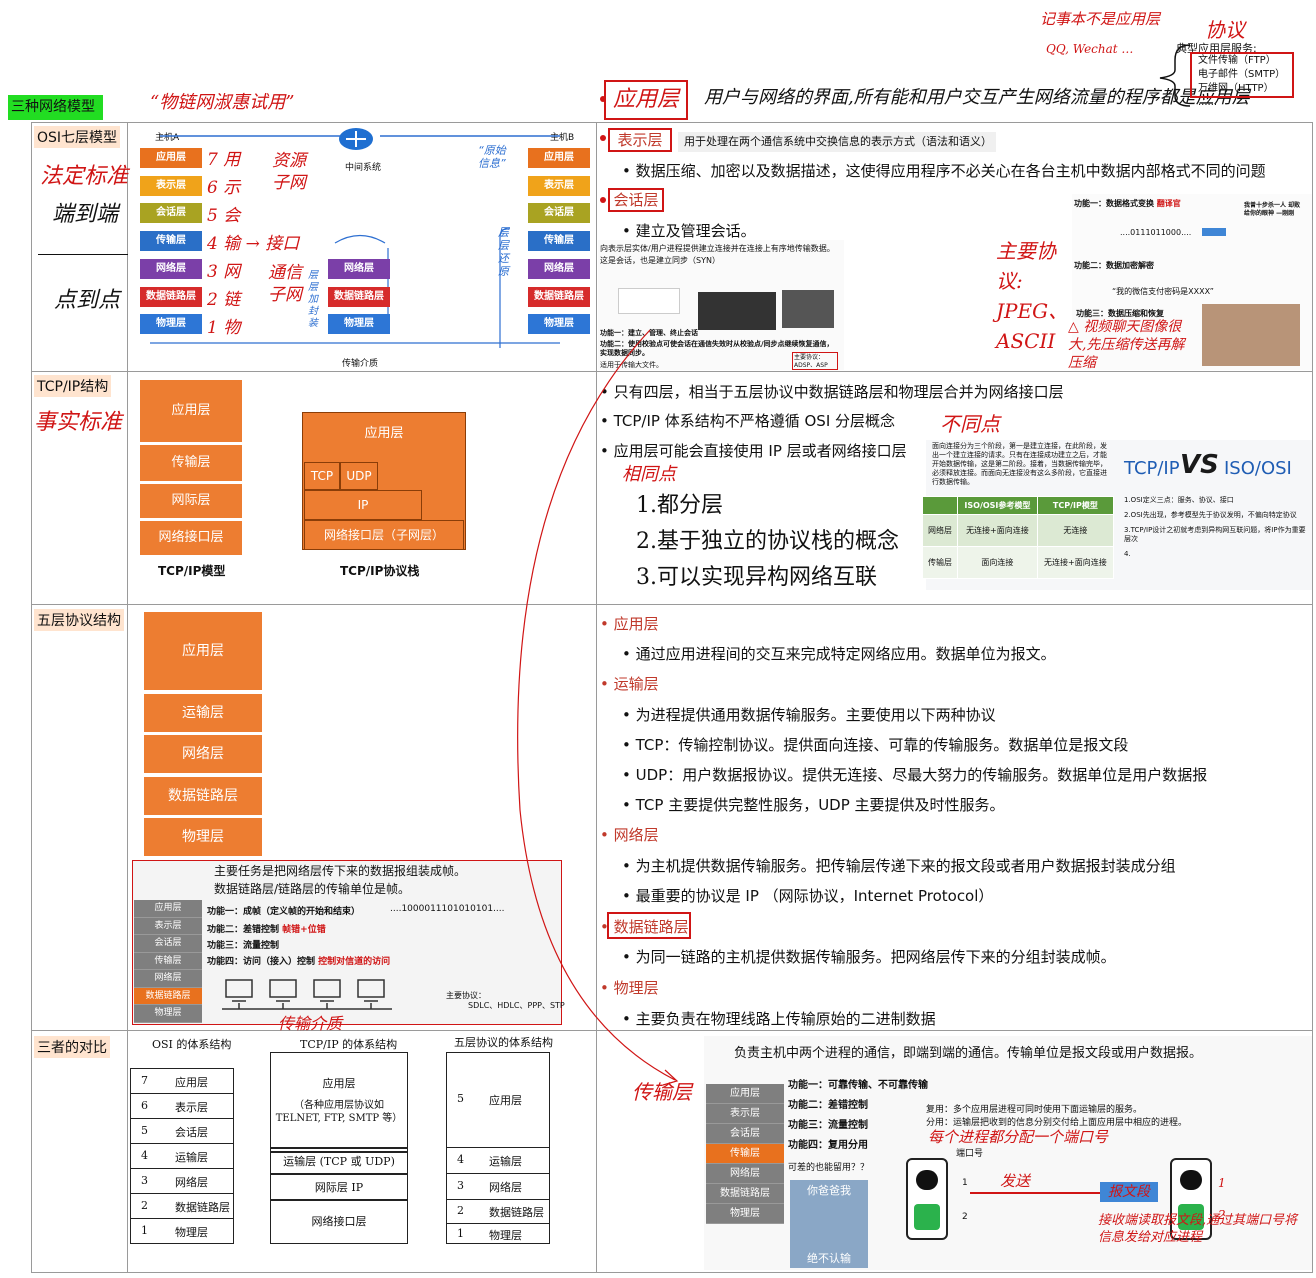 The image size is (1316, 1278). I want to click on dl-func2-red: 帧错+位错, so click(304, 930).